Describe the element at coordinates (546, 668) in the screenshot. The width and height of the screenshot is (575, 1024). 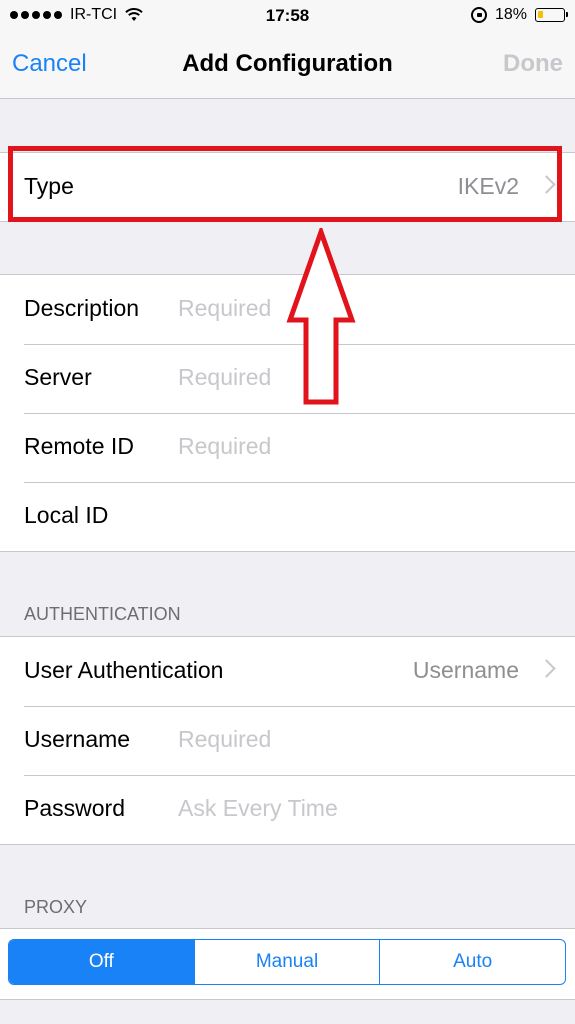
I see `chevron-right-icon` at that location.